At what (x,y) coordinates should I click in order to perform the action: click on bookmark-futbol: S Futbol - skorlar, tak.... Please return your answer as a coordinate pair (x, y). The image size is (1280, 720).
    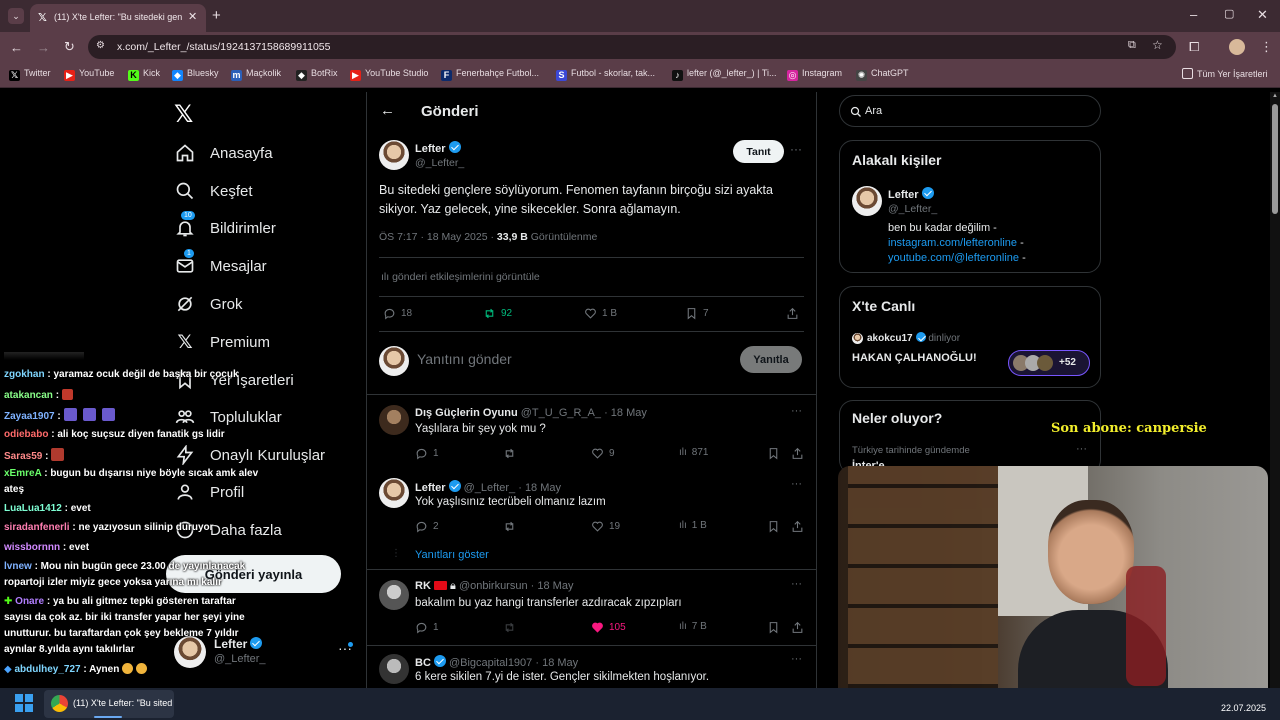
    Looking at the image, I should click on (605, 74).